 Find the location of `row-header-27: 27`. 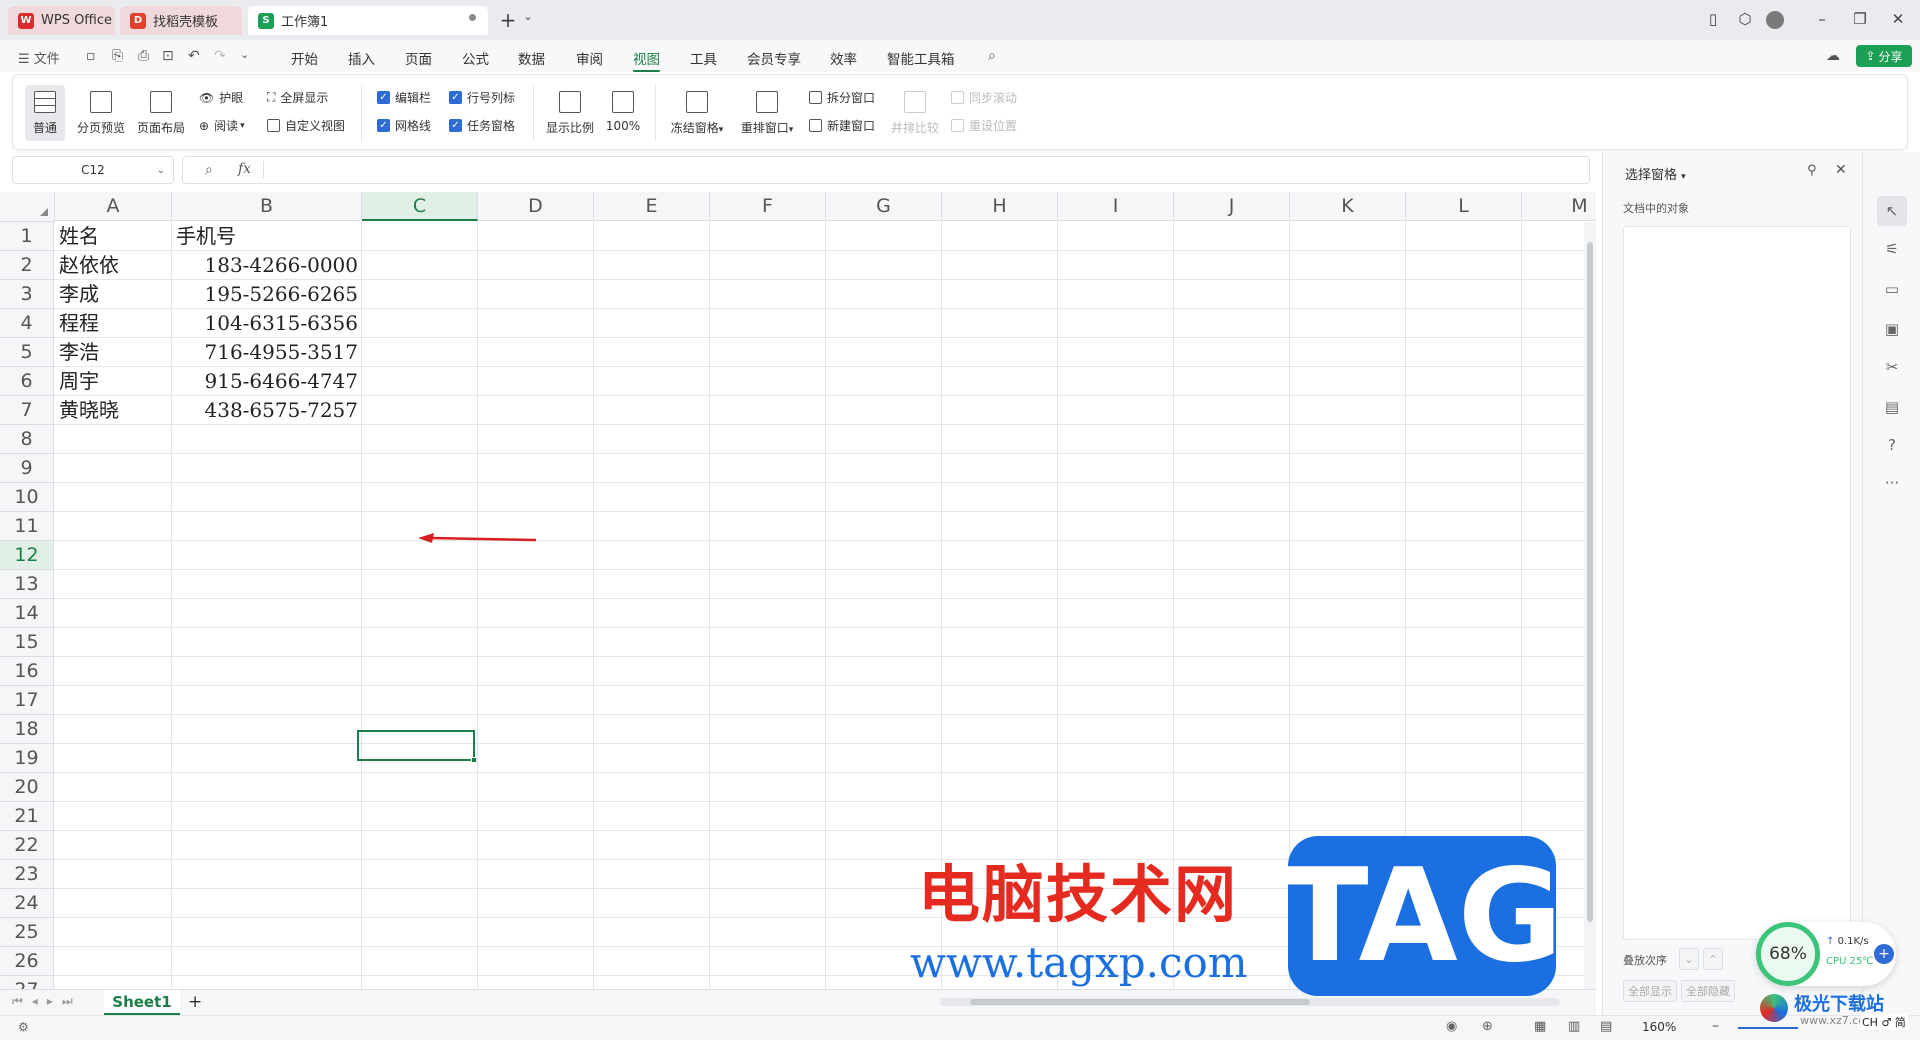

row-header-27: 27 is located at coordinates (27, 982).